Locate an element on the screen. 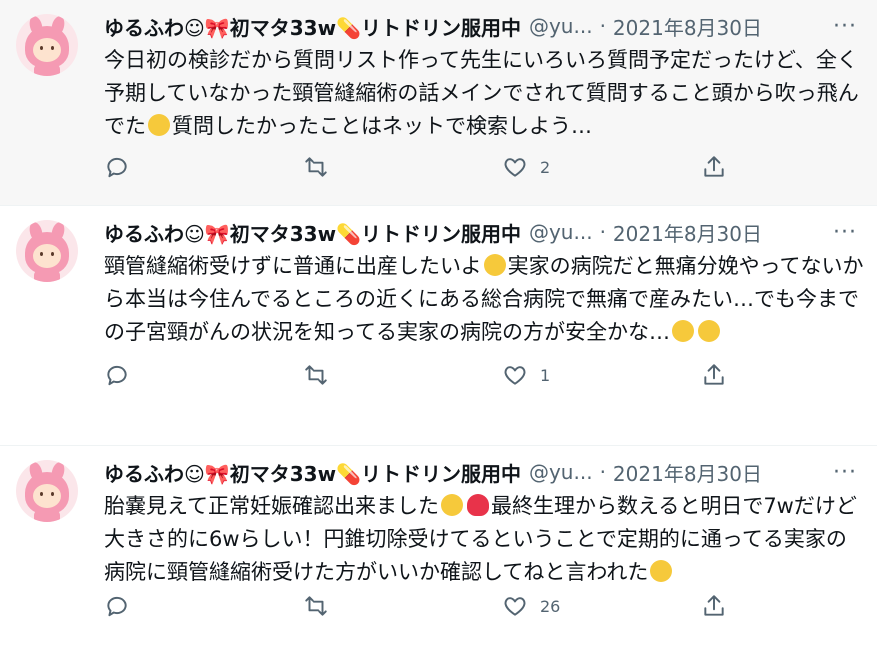 The height and width of the screenshot is (657, 877). heart-emoji is located at coordinates (477, 505).